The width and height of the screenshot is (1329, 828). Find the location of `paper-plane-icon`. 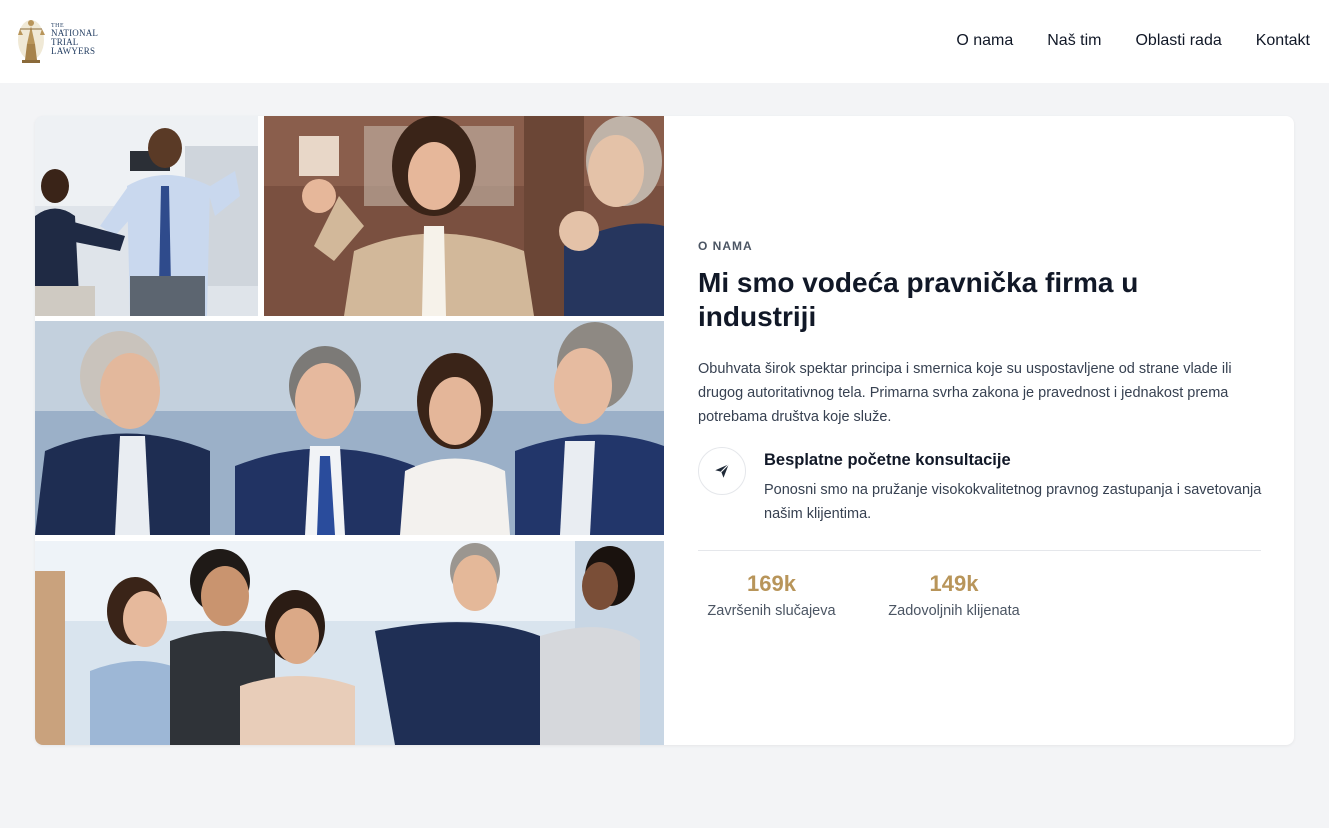

paper-plane-icon is located at coordinates (722, 471).